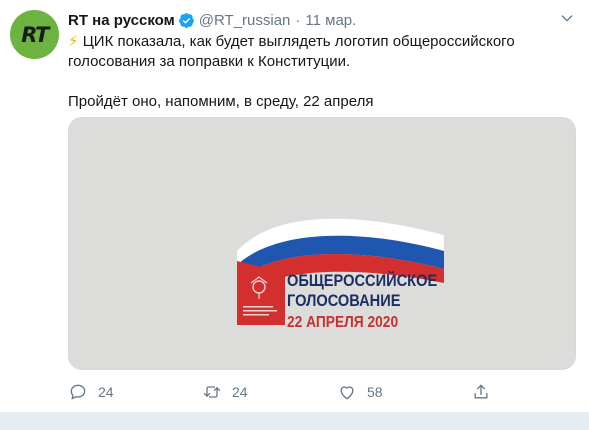 This screenshot has width=589, height=430. I want to click on avatar-logo-text: RT, so click(35, 34).